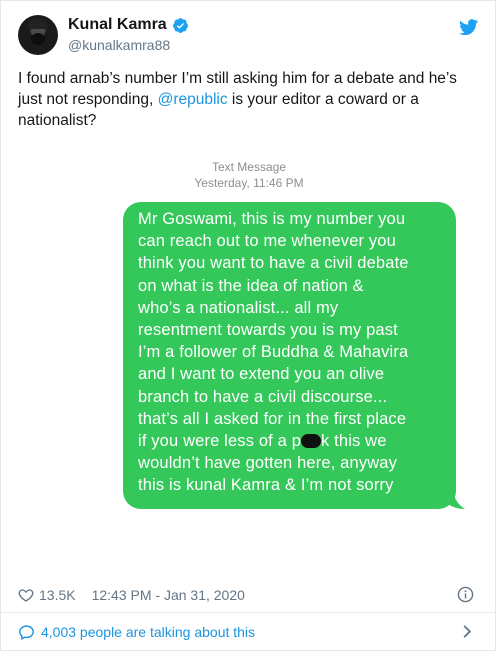 The image size is (496, 651). What do you see at coordinates (251, 285) in the screenshot?
I see `message-line: on what is the idea of nation &` at bounding box center [251, 285].